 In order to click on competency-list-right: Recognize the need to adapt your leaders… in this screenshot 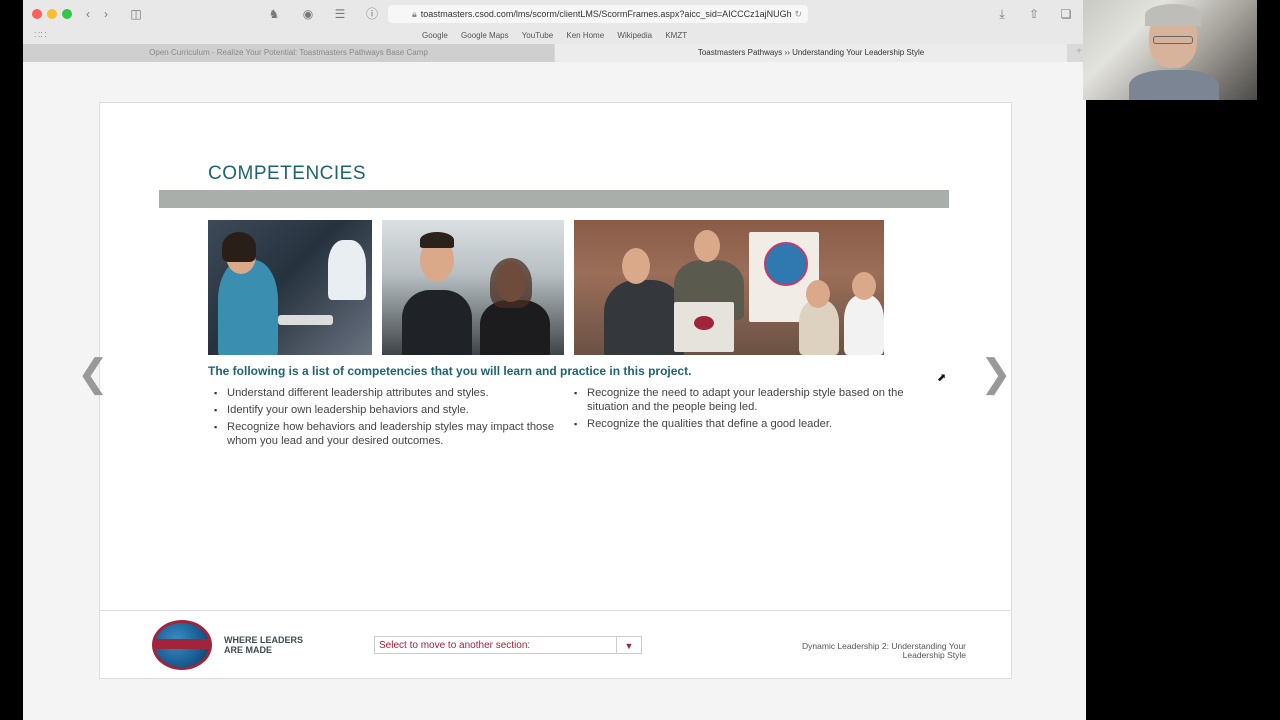, I will do `click(738, 410)`.